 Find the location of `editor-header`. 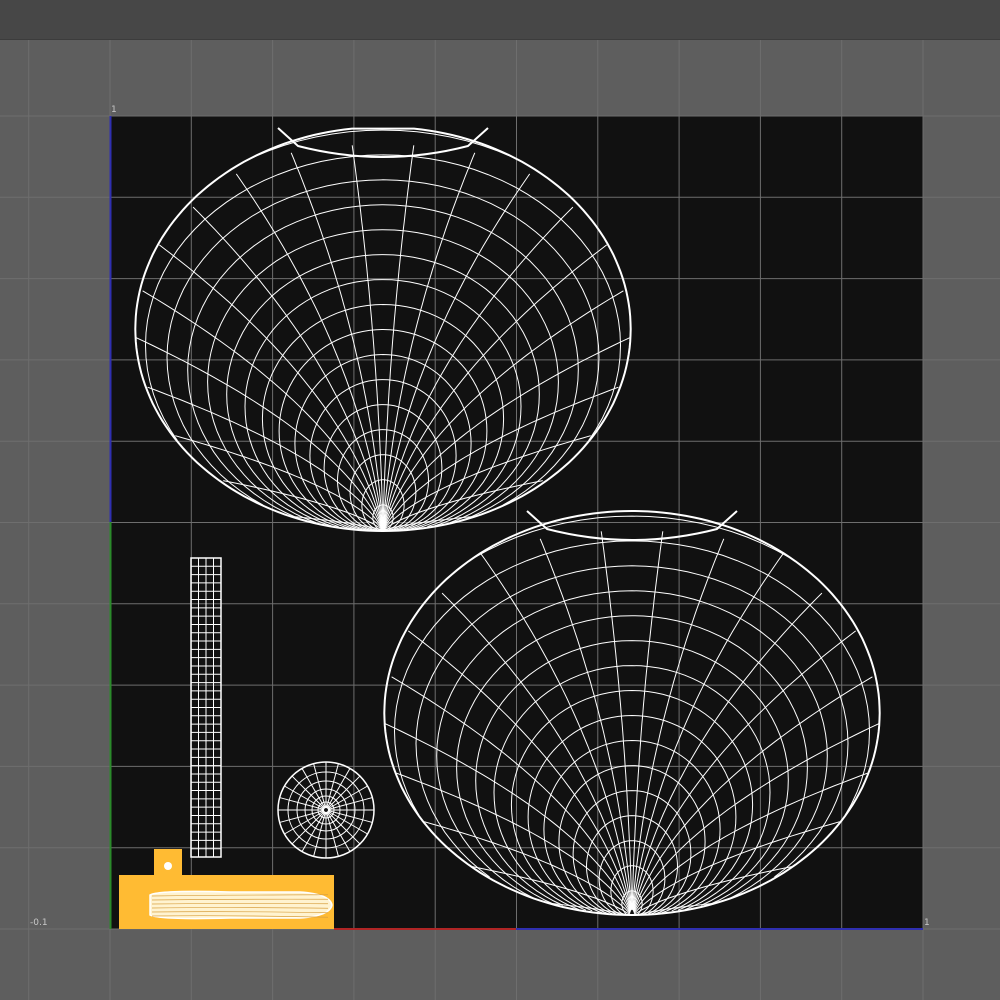

editor-header is located at coordinates (500, 20).